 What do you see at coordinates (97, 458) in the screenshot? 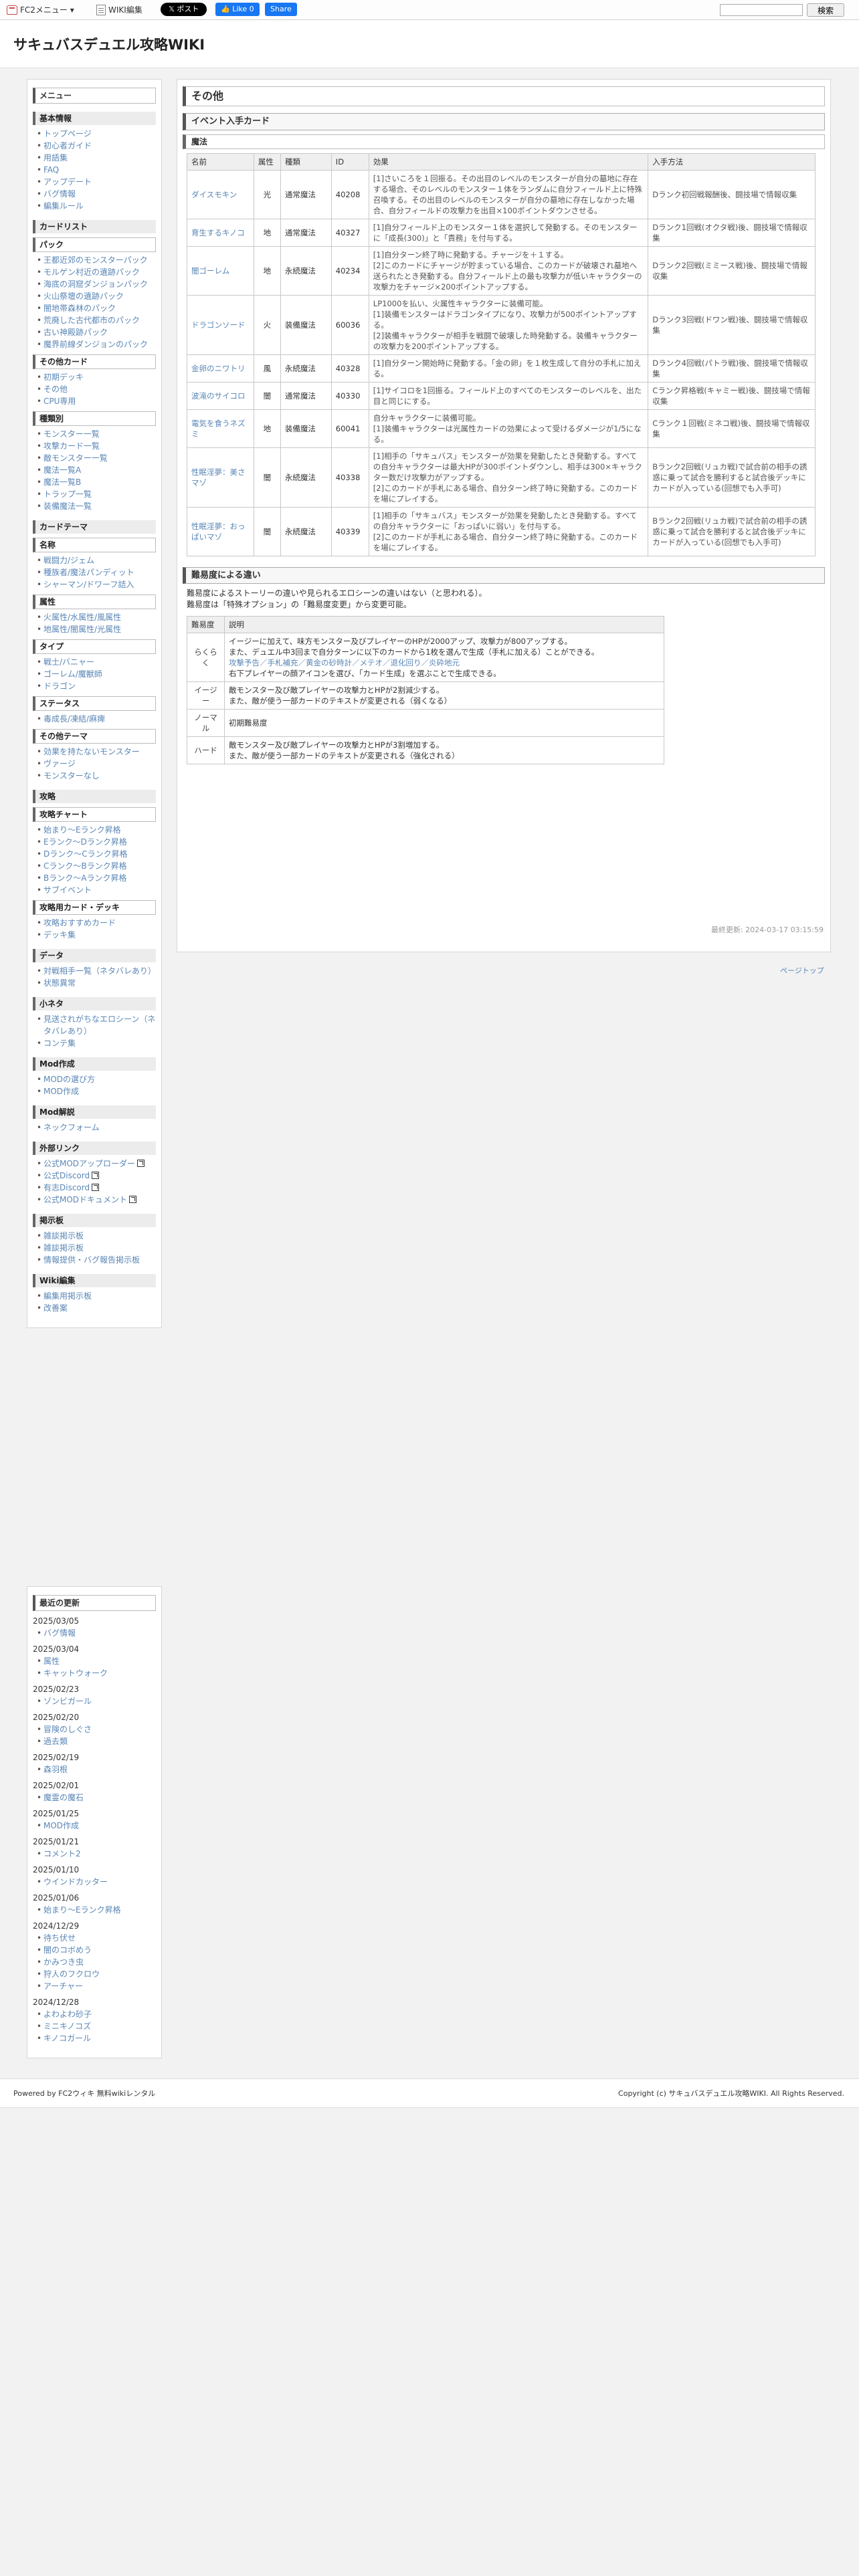
I see `sidebar-link: 敵モンスター一覧` at bounding box center [97, 458].